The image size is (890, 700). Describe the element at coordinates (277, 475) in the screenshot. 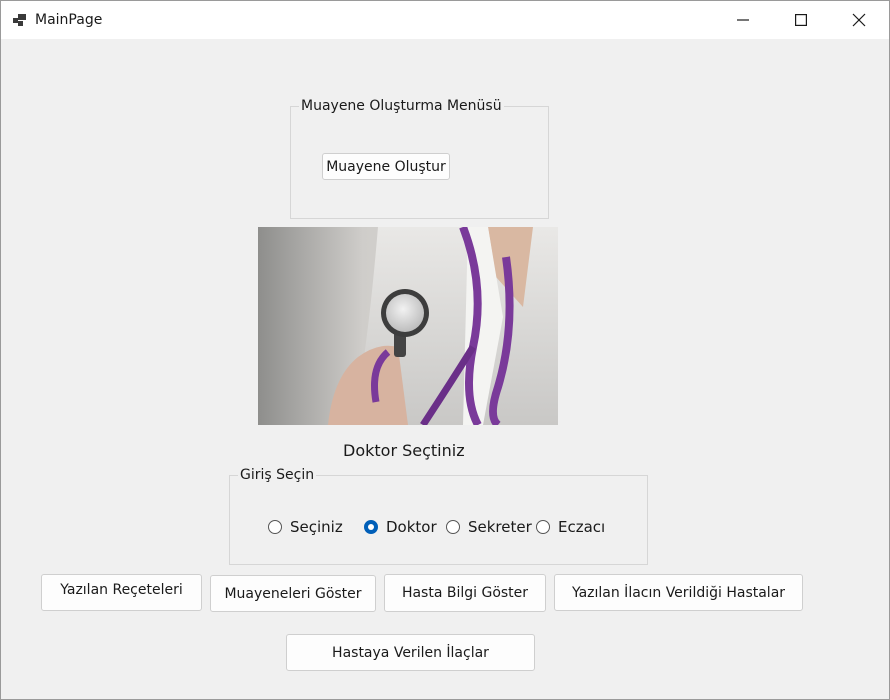

I see `giris-group-label: Giriş Seçin` at that location.